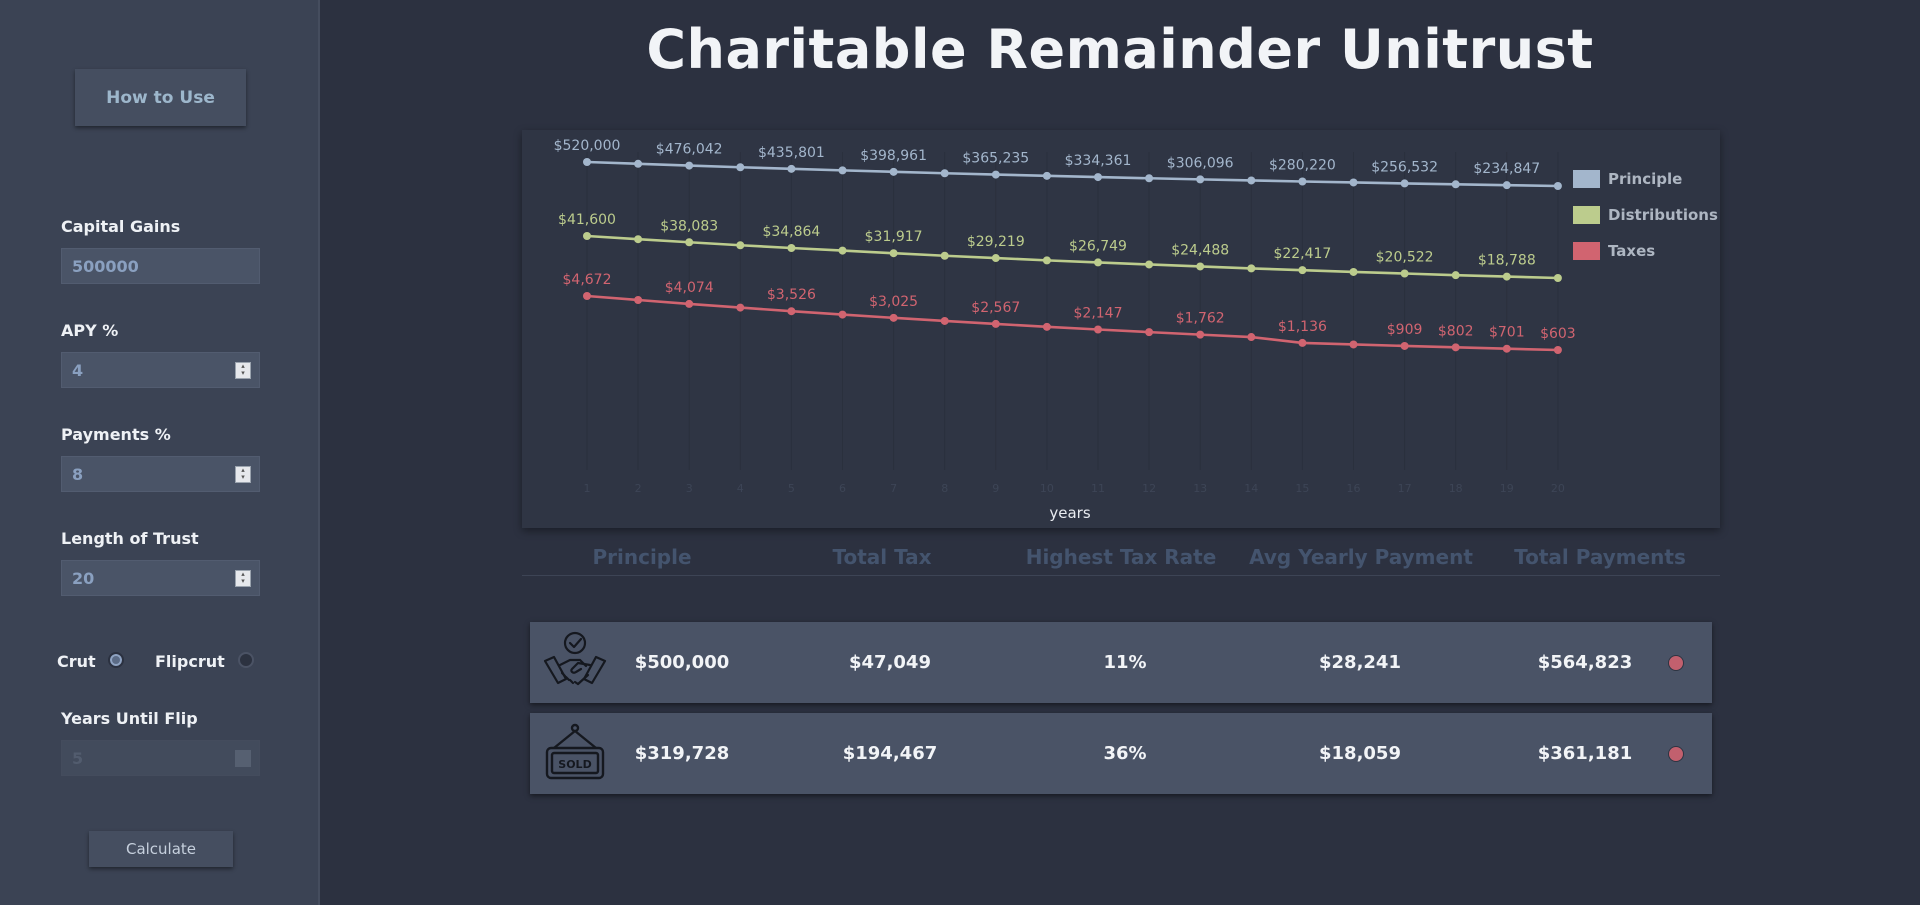  Describe the element at coordinates (78, 474) in the screenshot. I see `payments-value: 8` at that location.